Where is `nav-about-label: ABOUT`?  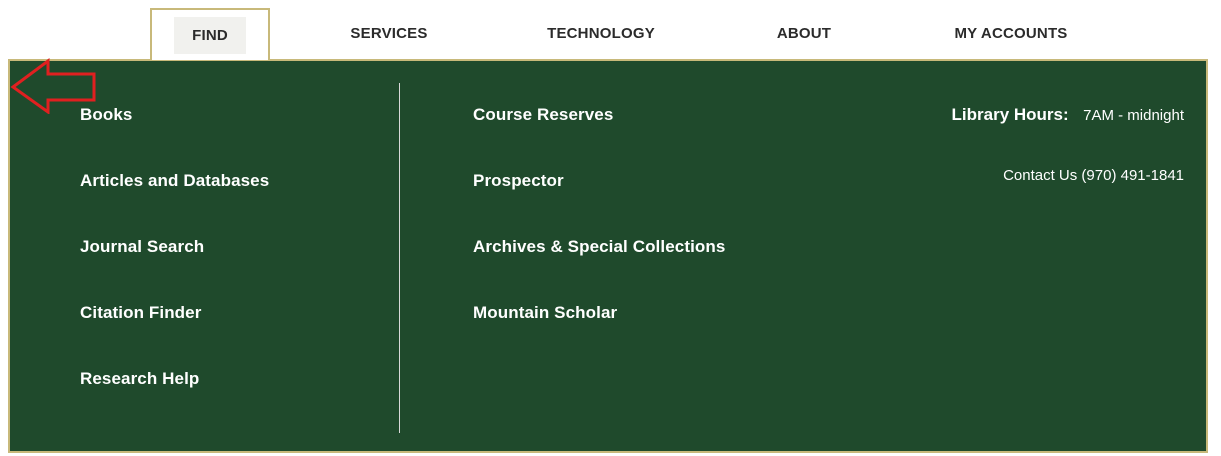
nav-about-label: ABOUT is located at coordinates (804, 33).